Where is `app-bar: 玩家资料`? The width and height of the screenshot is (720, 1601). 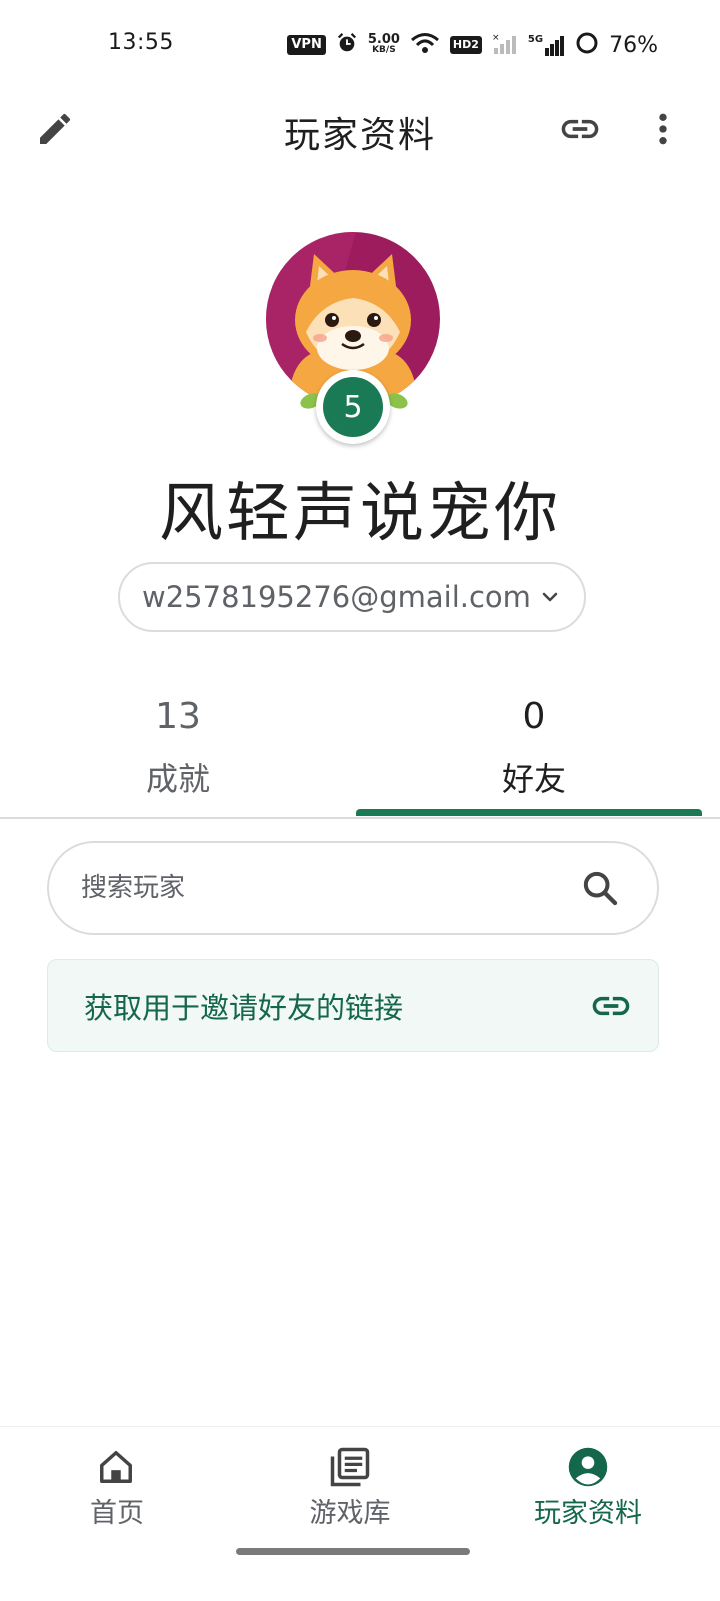 app-bar: 玩家资料 is located at coordinates (360, 130).